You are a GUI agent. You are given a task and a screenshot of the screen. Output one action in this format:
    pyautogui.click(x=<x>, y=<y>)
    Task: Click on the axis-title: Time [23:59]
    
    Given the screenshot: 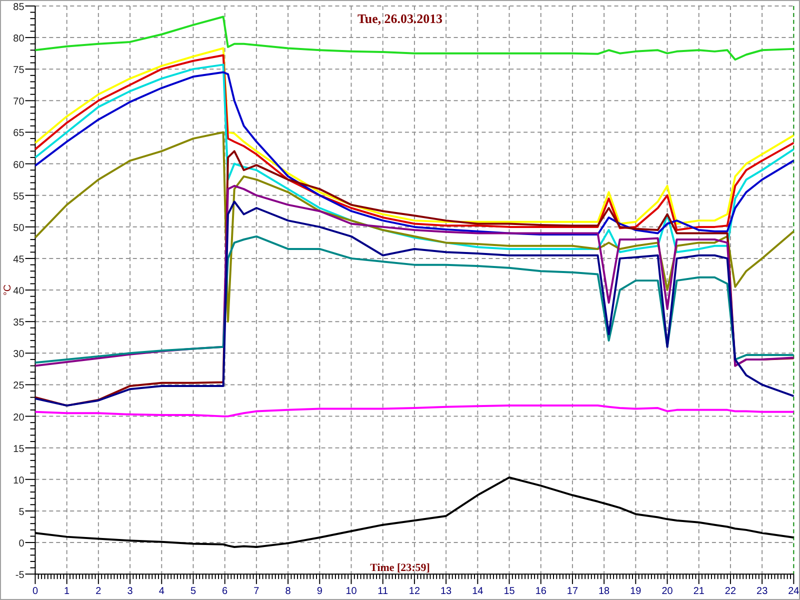 What is the action you would take?
    pyautogui.click(x=400, y=568)
    